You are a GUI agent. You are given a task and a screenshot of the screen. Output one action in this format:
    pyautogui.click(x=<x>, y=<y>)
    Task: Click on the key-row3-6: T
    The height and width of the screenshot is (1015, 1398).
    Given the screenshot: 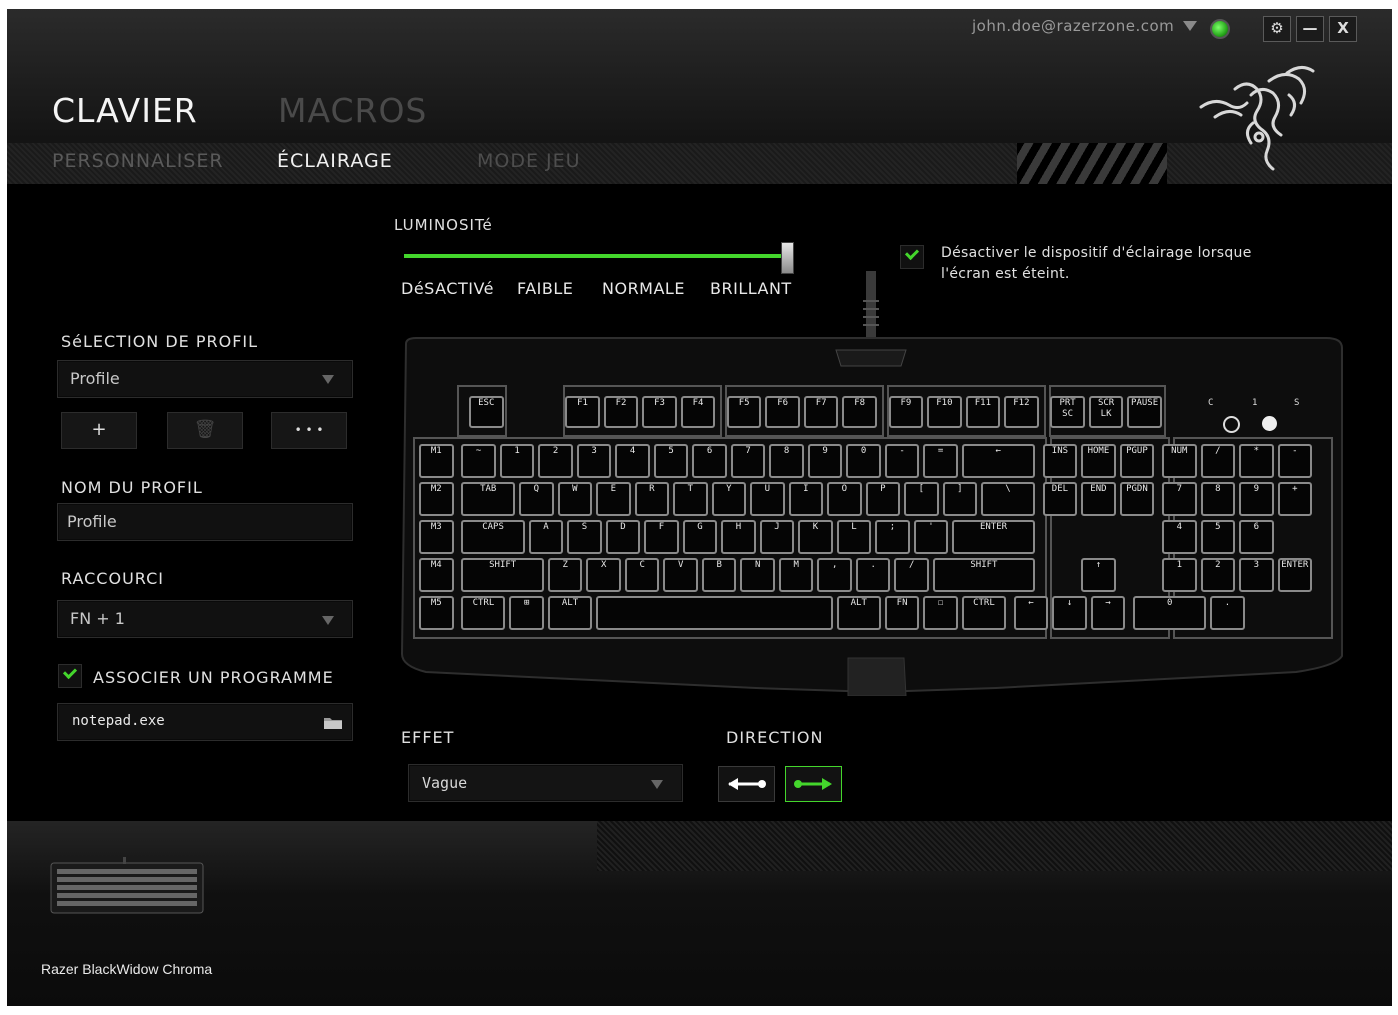 What is the action you would take?
    pyautogui.click(x=690, y=499)
    